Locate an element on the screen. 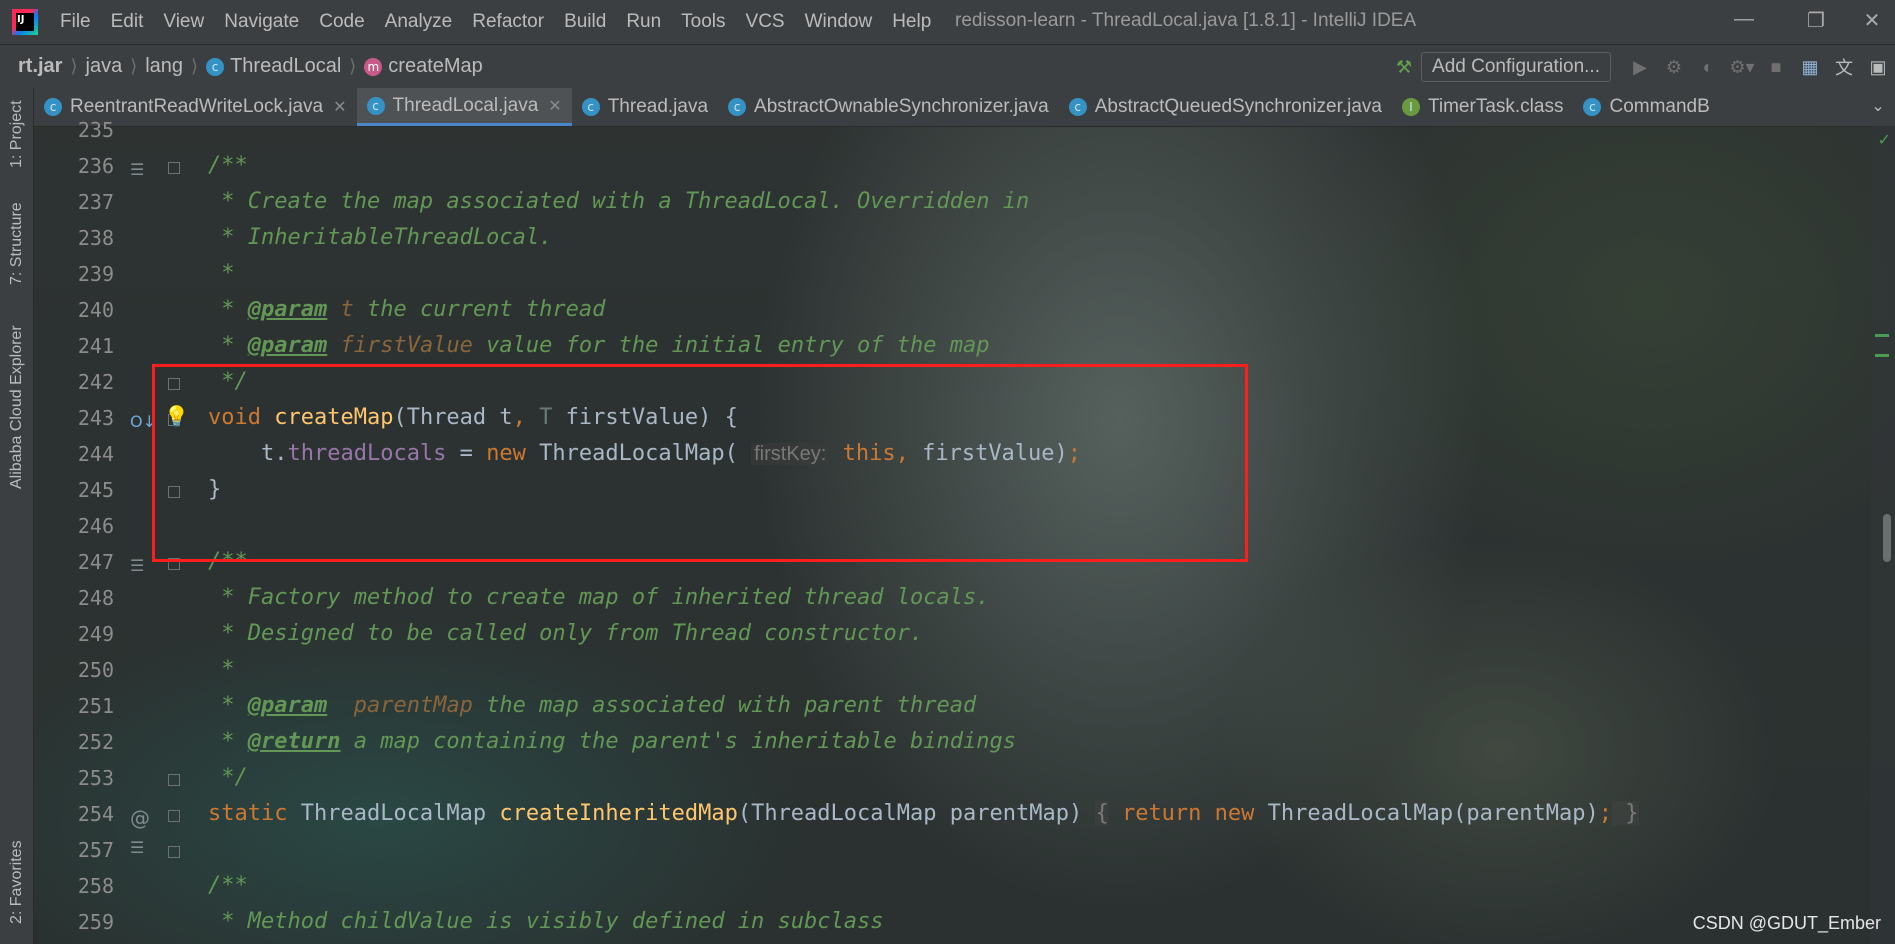  project-tool-tab: 1: Project is located at coordinates (17, 134).